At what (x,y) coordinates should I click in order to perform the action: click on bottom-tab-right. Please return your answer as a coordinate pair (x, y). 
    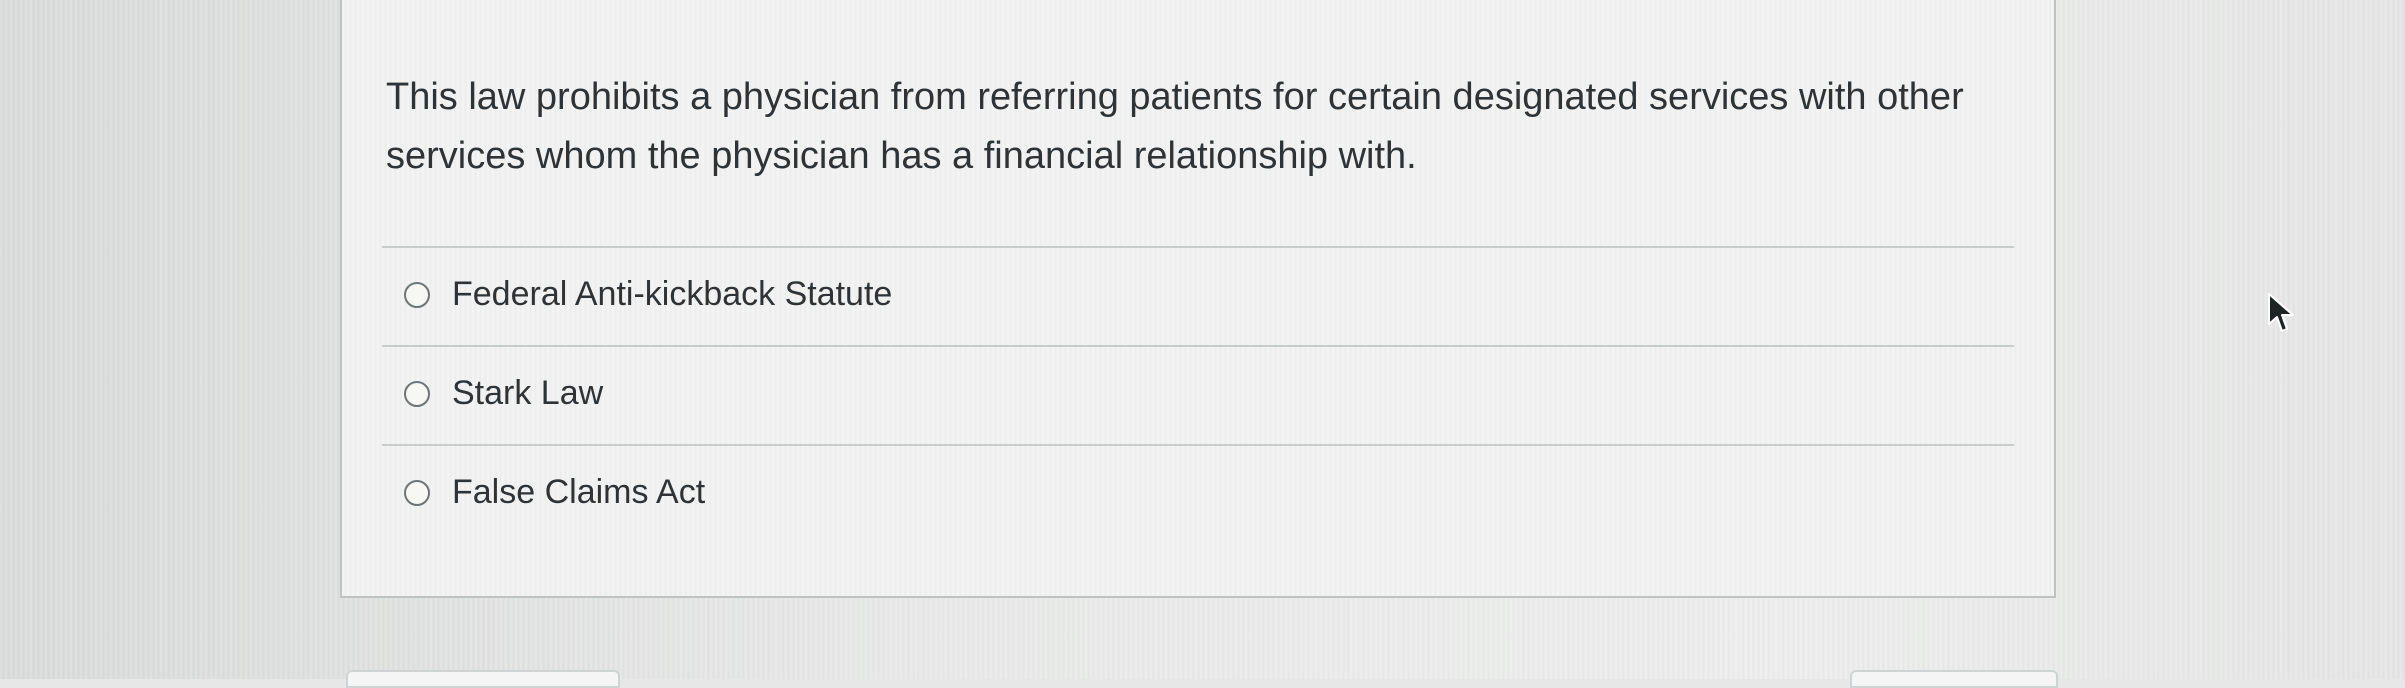
    Looking at the image, I should click on (1954, 679).